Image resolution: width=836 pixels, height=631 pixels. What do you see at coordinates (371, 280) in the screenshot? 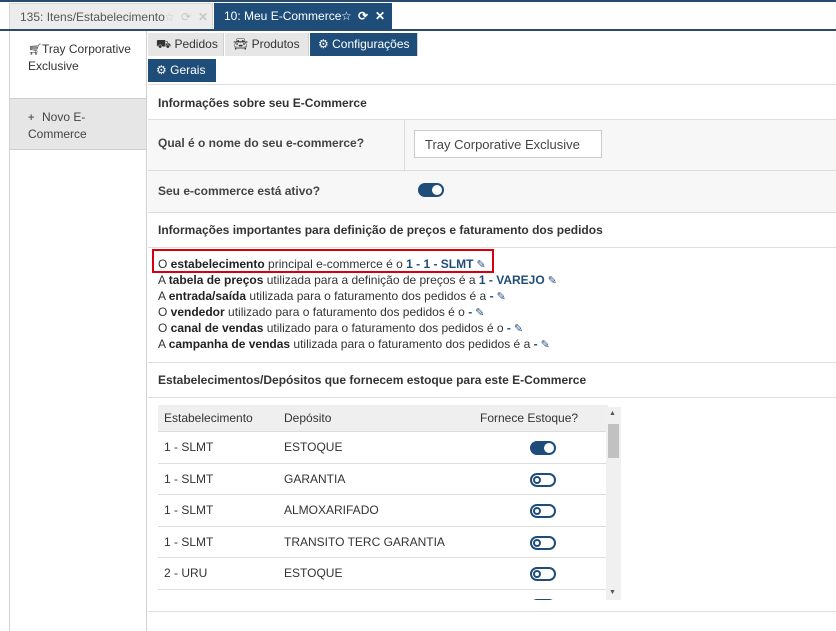
I see `info-text: utilizada para a definição de preços é a` at bounding box center [371, 280].